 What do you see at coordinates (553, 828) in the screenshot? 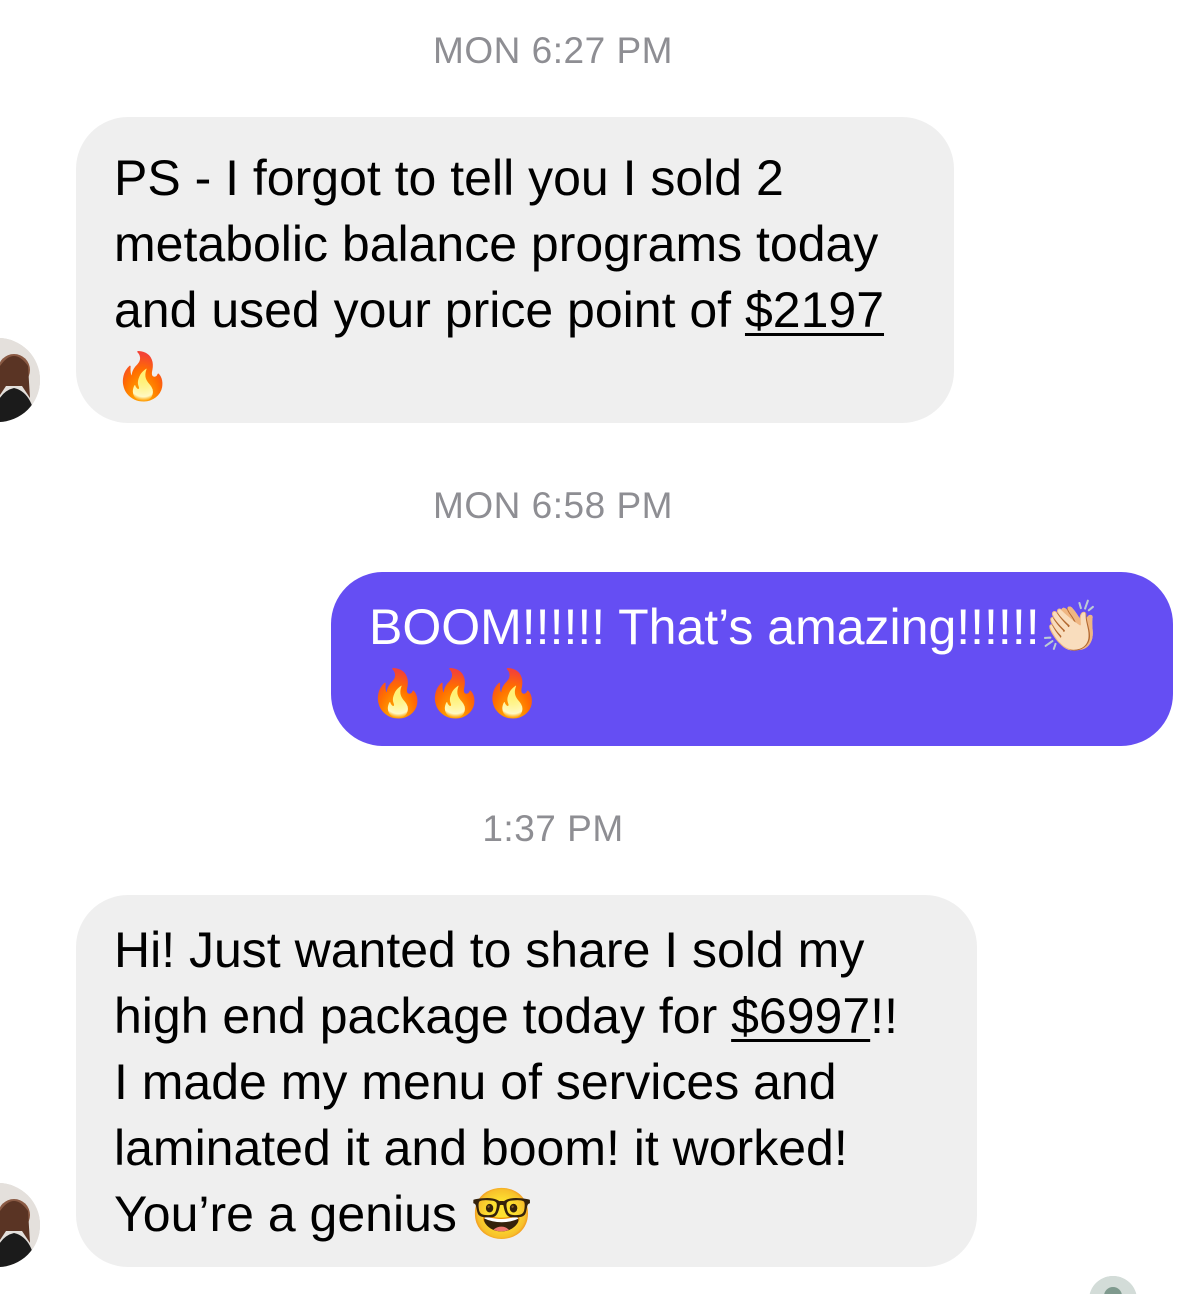
I see `timestamp: 1:37 PM` at bounding box center [553, 828].